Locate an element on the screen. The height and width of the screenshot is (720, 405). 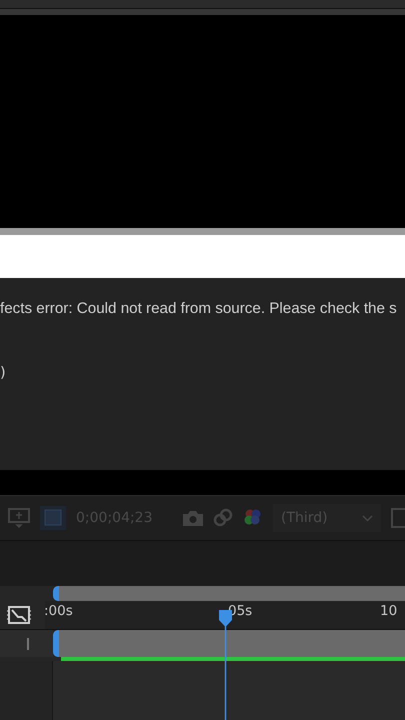
monitor-icon is located at coordinates (19, 518).